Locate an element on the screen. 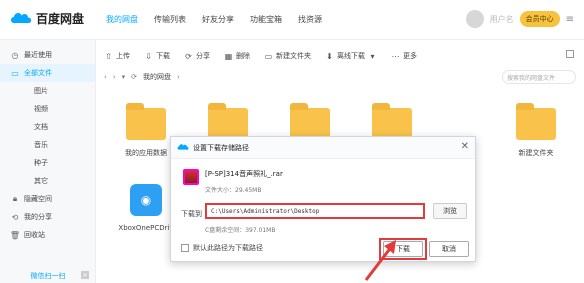  dialog-title: 设置下载存储路径 is located at coordinates (221, 147).